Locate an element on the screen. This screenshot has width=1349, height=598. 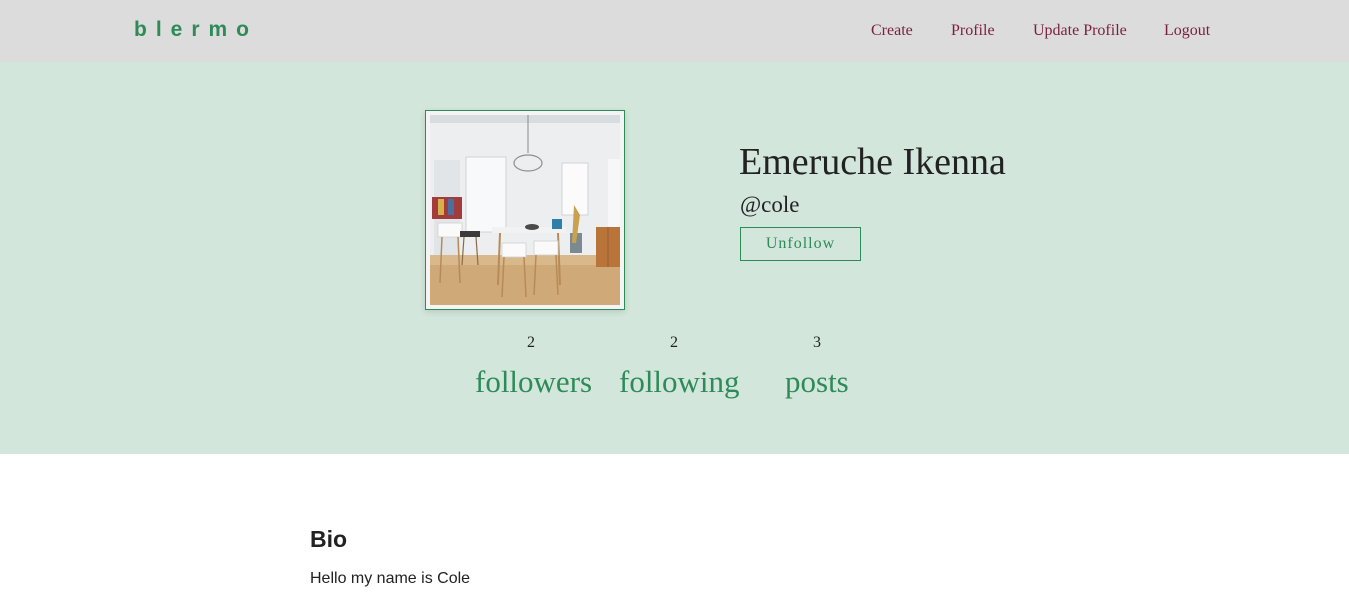
bio-title: Bio is located at coordinates (329, 539).